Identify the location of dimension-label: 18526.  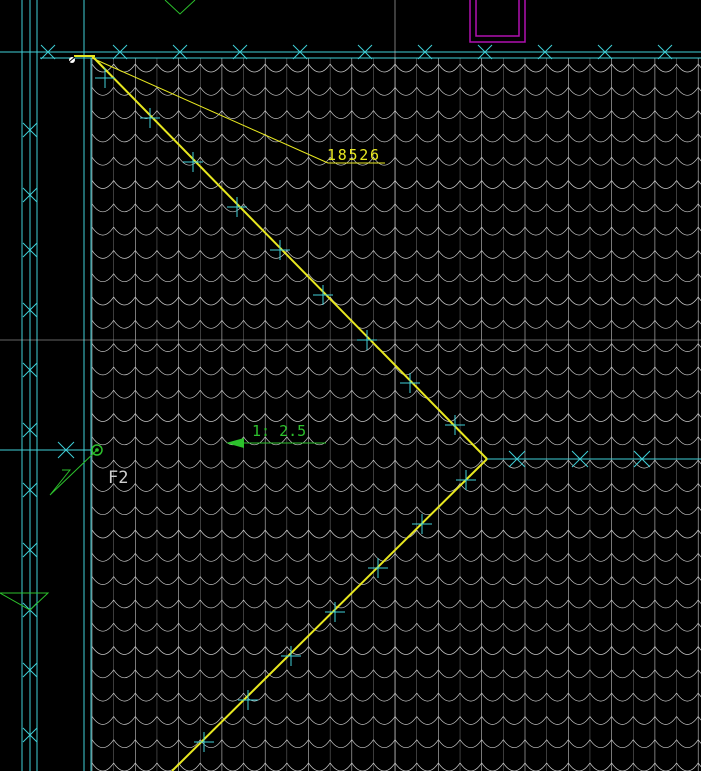
(353, 155).